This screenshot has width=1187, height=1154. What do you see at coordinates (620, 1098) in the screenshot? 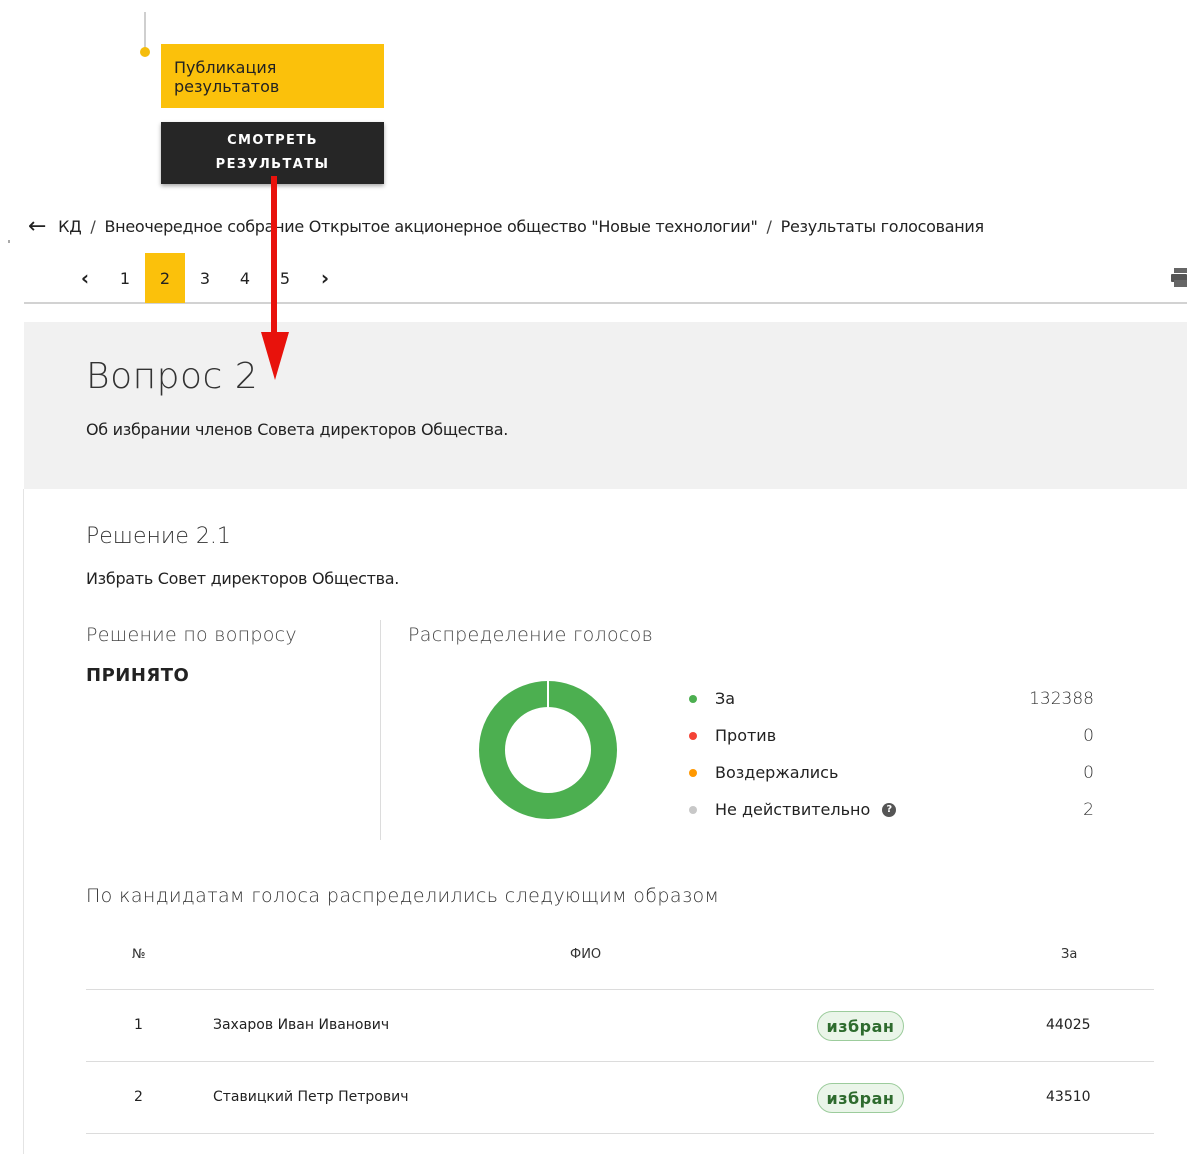
I see `table-row: 2 Ставицкий Петр Петрович избран 43510` at bounding box center [620, 1098].